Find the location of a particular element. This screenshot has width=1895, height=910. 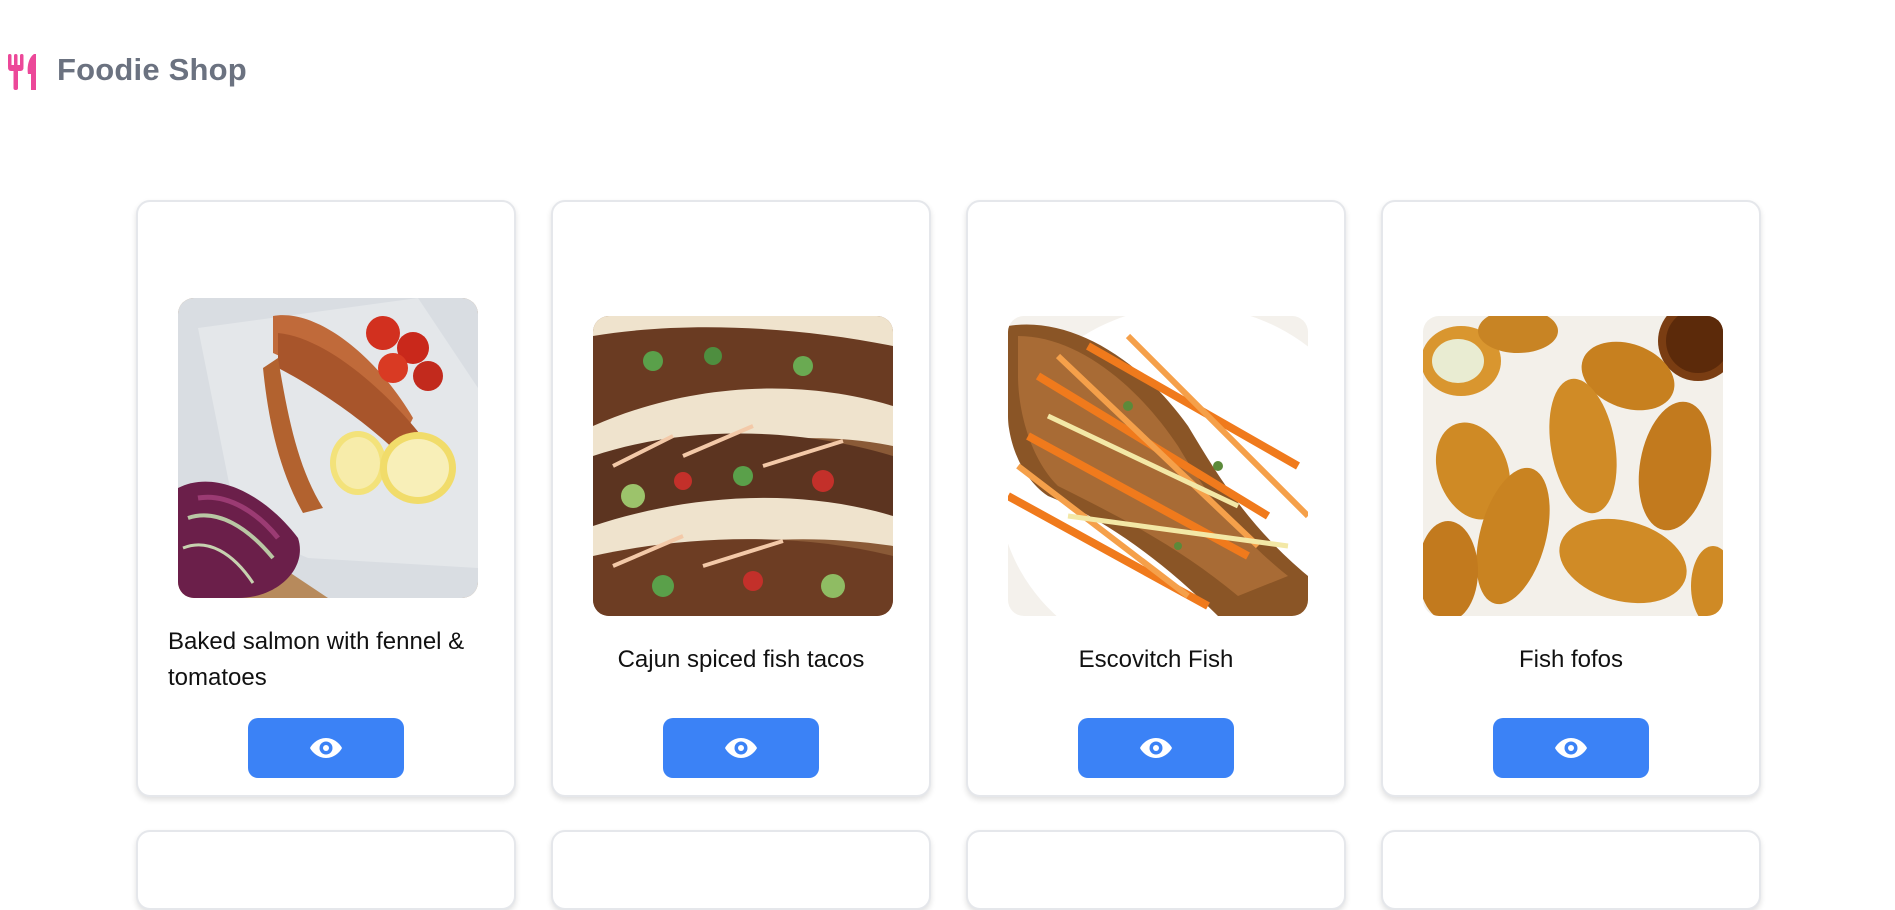

product-title: Baked salmon with fennel & tomatoes is located at coordinates (326, 660).